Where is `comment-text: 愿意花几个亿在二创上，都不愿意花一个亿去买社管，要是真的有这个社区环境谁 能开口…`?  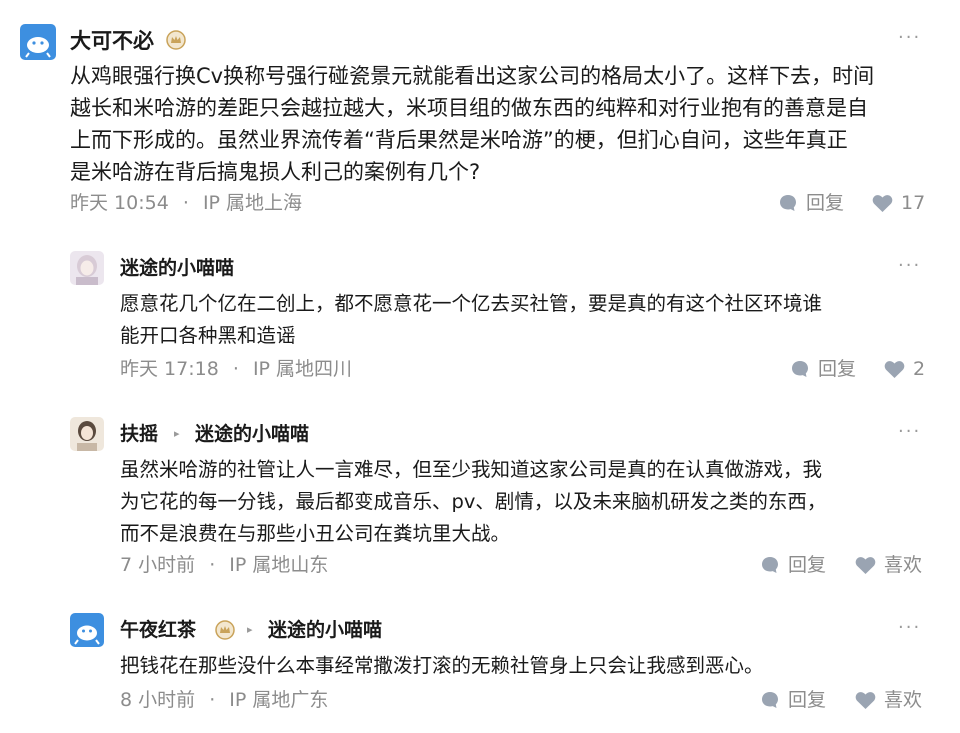 comment-text: 愿意花几个亿在二创上，都不愿意花一个亿去买社管，要是真的有这个社区环境谁 能开口… is located at coordinates (535, 320).